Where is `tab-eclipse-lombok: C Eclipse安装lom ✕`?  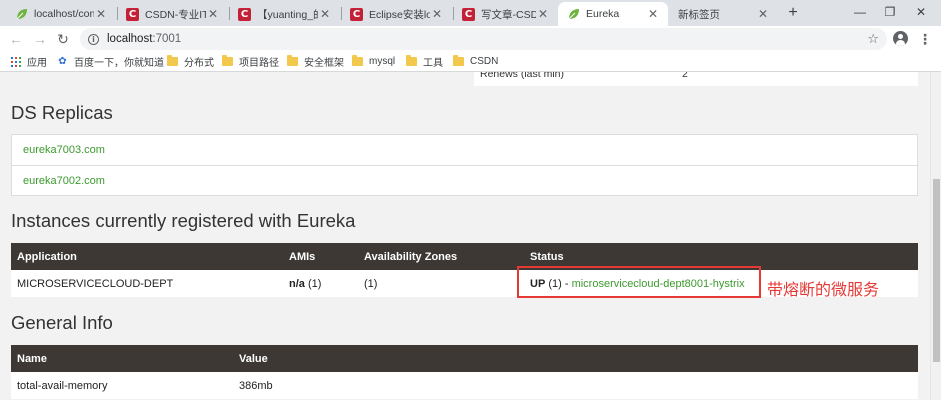
tab-eclipse-lombok: C Eclipse安装lom ✕ is located at coordinates (397, 14).